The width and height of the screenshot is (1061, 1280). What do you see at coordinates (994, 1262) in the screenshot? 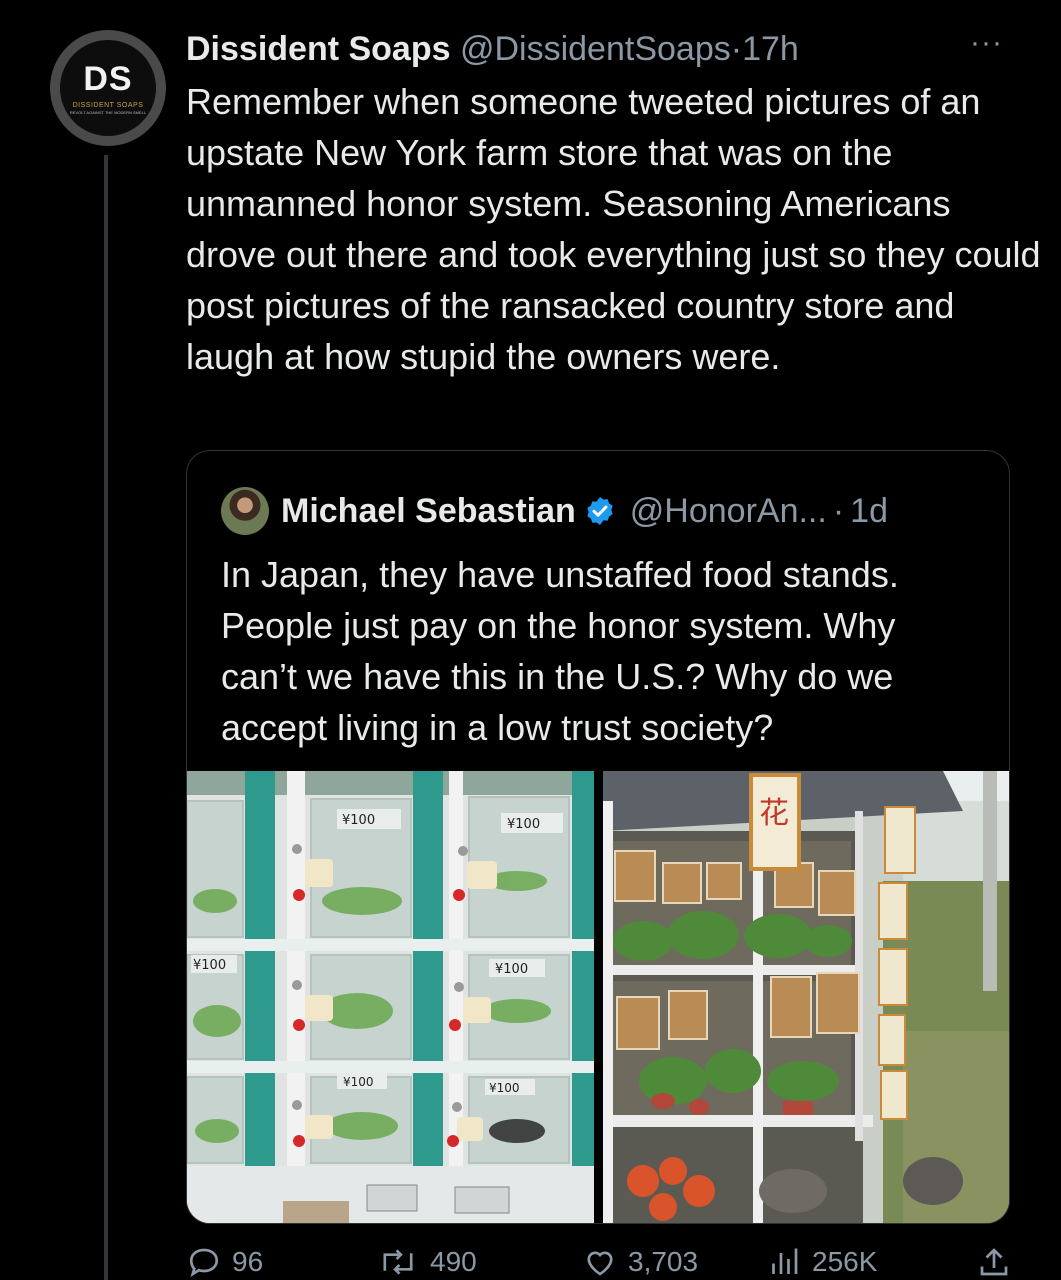
I see `share-icon` at bounding box center [994, 1262].